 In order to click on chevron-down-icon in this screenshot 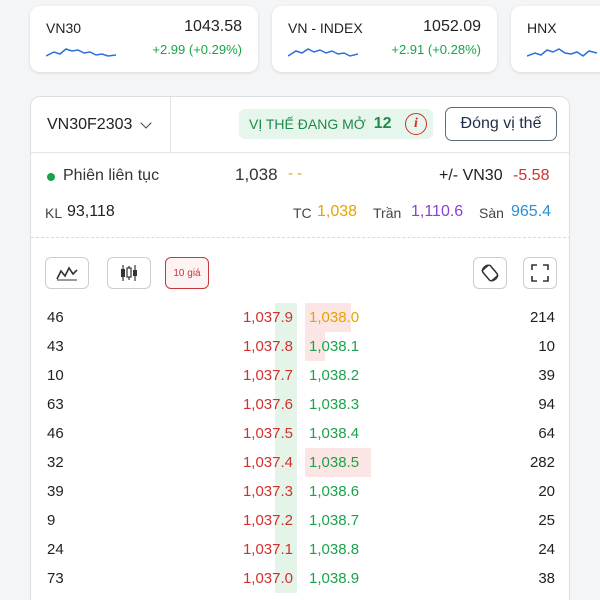, I will do `click(146, 123)`.